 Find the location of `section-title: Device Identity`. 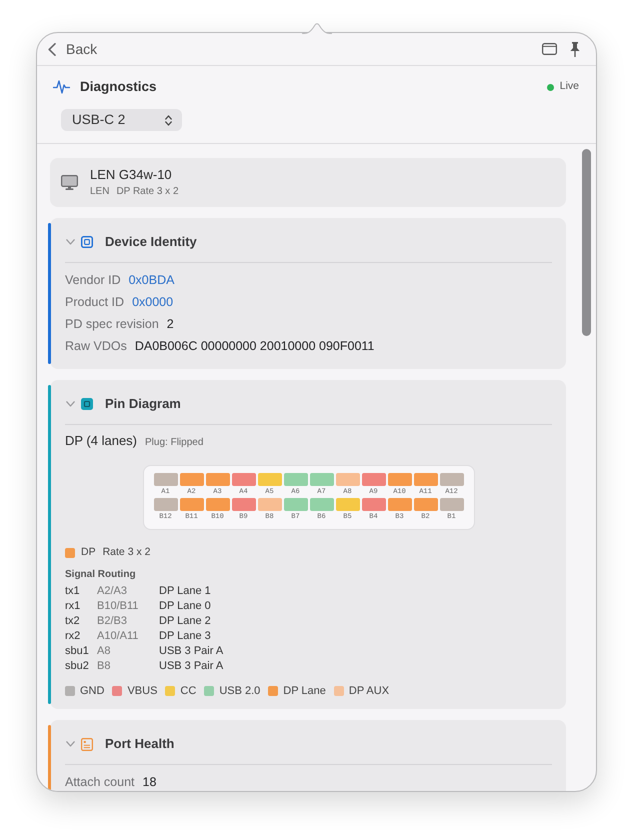

section-title: Device Identity is located at coordinates (151, 242).